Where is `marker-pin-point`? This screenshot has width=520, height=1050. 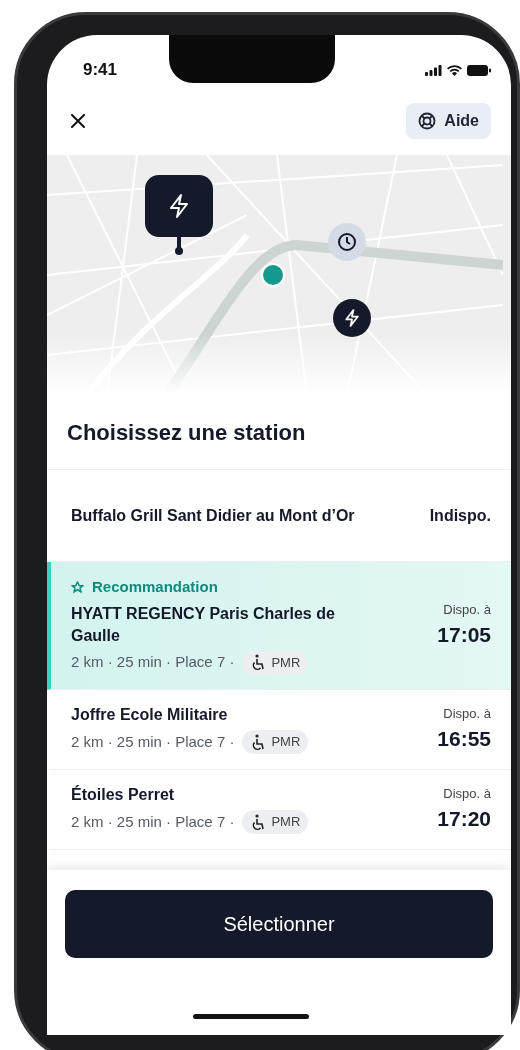 marker-pin-point is located at coordinates (179, 246).